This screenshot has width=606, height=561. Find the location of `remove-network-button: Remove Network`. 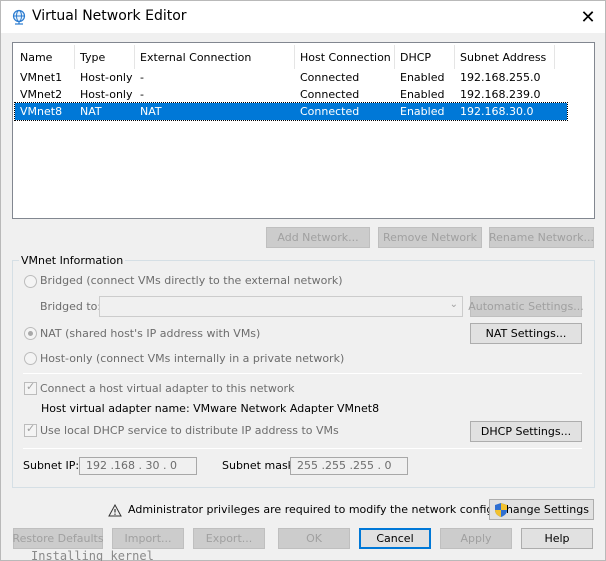

remove-network-button: Remove Network is located at coordinates (430, 237).